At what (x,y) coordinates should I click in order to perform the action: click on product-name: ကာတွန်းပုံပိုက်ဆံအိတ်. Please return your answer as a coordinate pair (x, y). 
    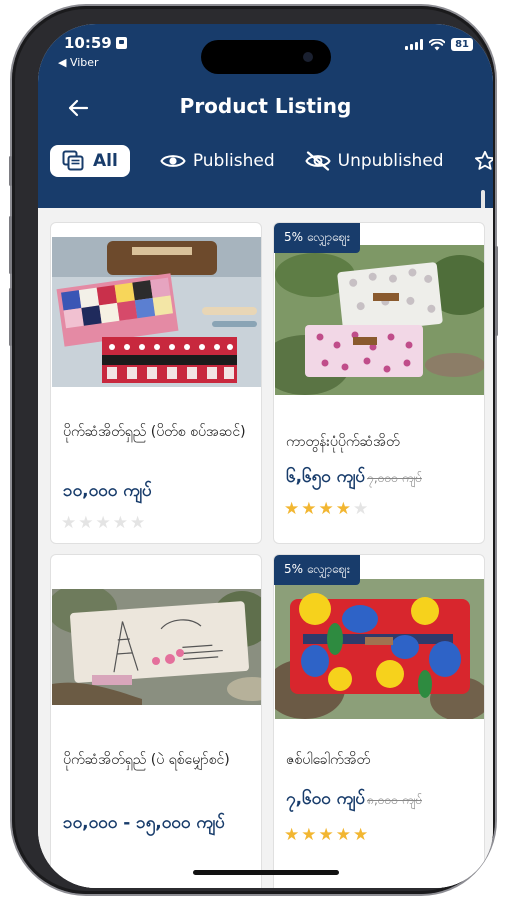
    Looking at the image, I should click on (343, 442).